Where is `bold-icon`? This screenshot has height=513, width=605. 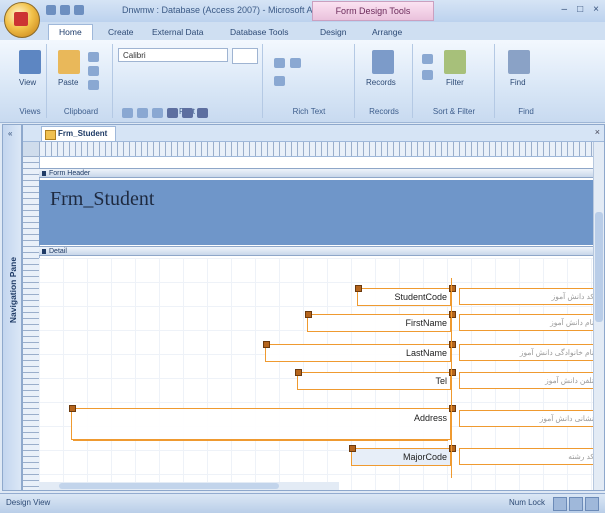 bold-icon is located at coordinates (127, 113).